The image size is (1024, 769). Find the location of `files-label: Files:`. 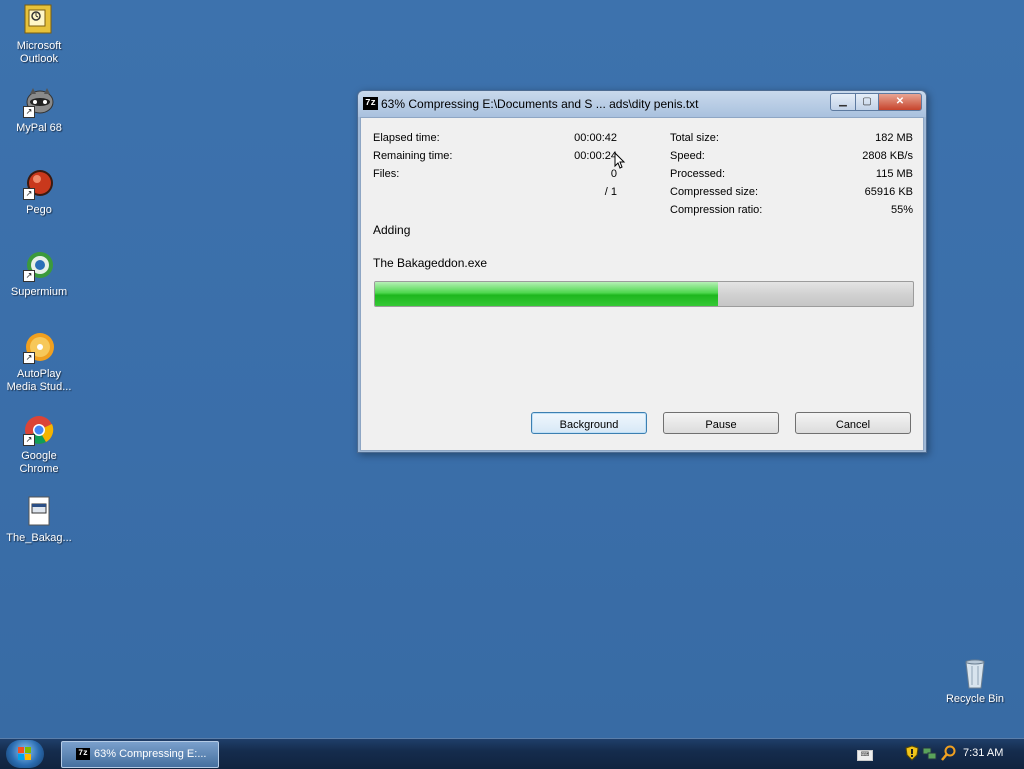

files-label: Files: is located at coordinates (386, 174).